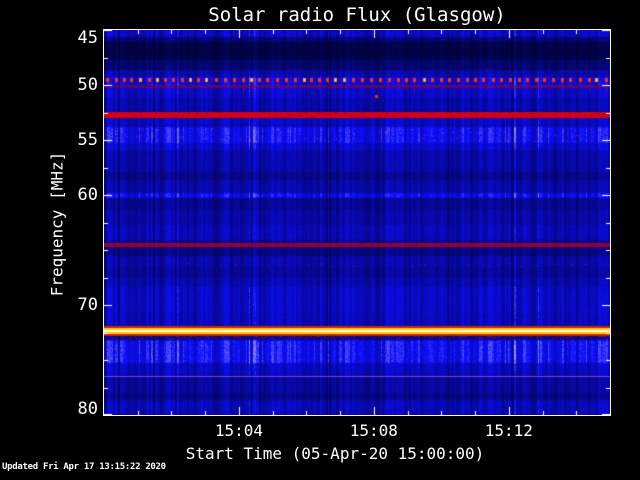 Image resolution: width=640 pixels, height=480 pixels. I want to click on updated-timestamp: Updated Fri Apr 17 13:15:22 2020, so click(84, 467).